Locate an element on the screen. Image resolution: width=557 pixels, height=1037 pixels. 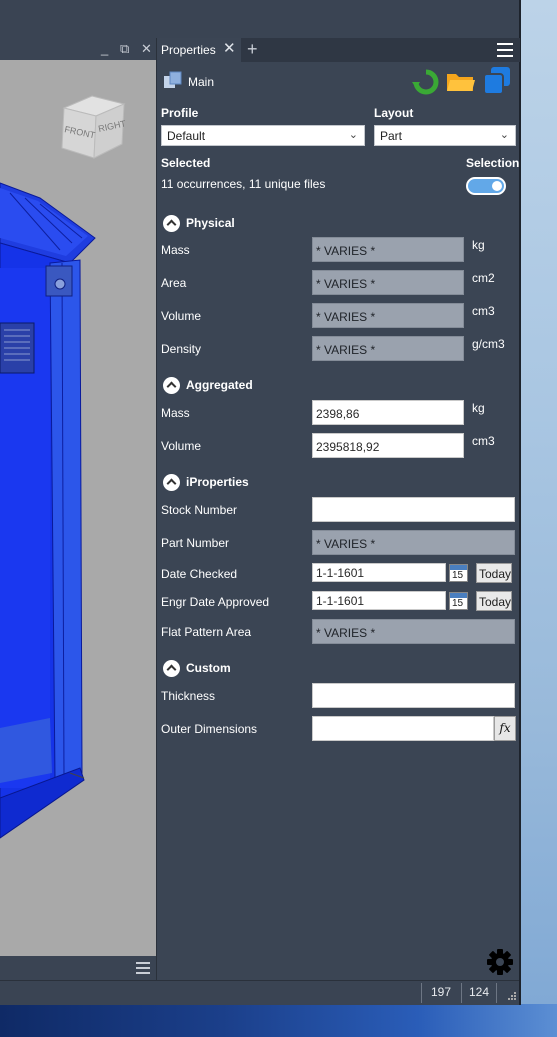
iproperties-title: iProperties is located at coordinates (217, 482).